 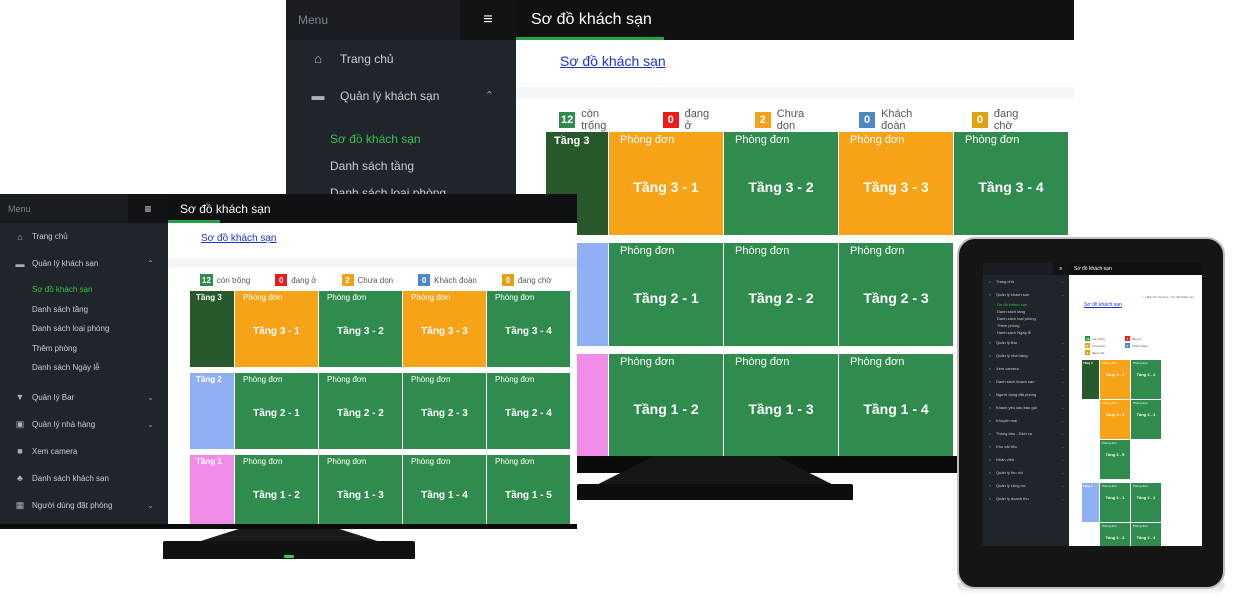 I want to click on sidebar-item: ▪ Khách yêu cầu báo giá ⌄, so click(x=1026, y=407).